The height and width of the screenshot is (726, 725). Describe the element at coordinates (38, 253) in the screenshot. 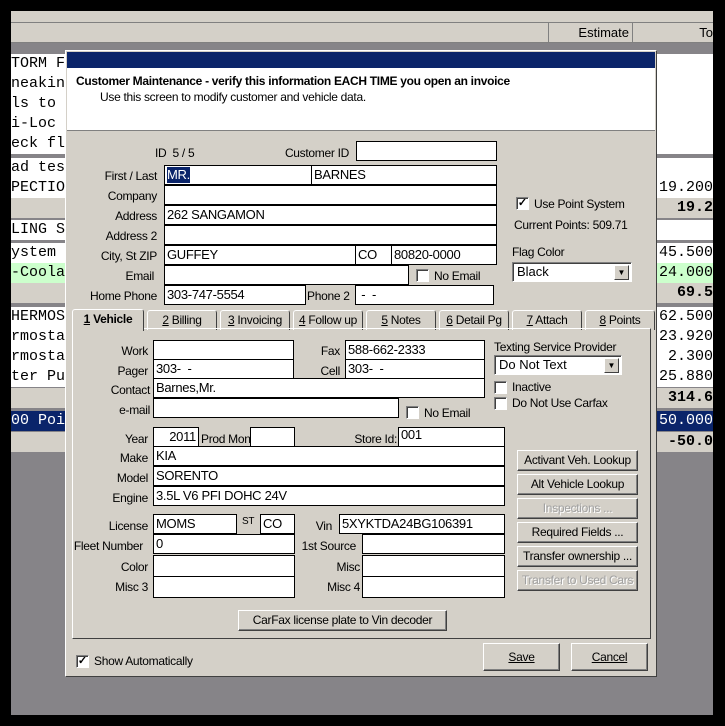

I see `background-row-left: ystem` at that location.